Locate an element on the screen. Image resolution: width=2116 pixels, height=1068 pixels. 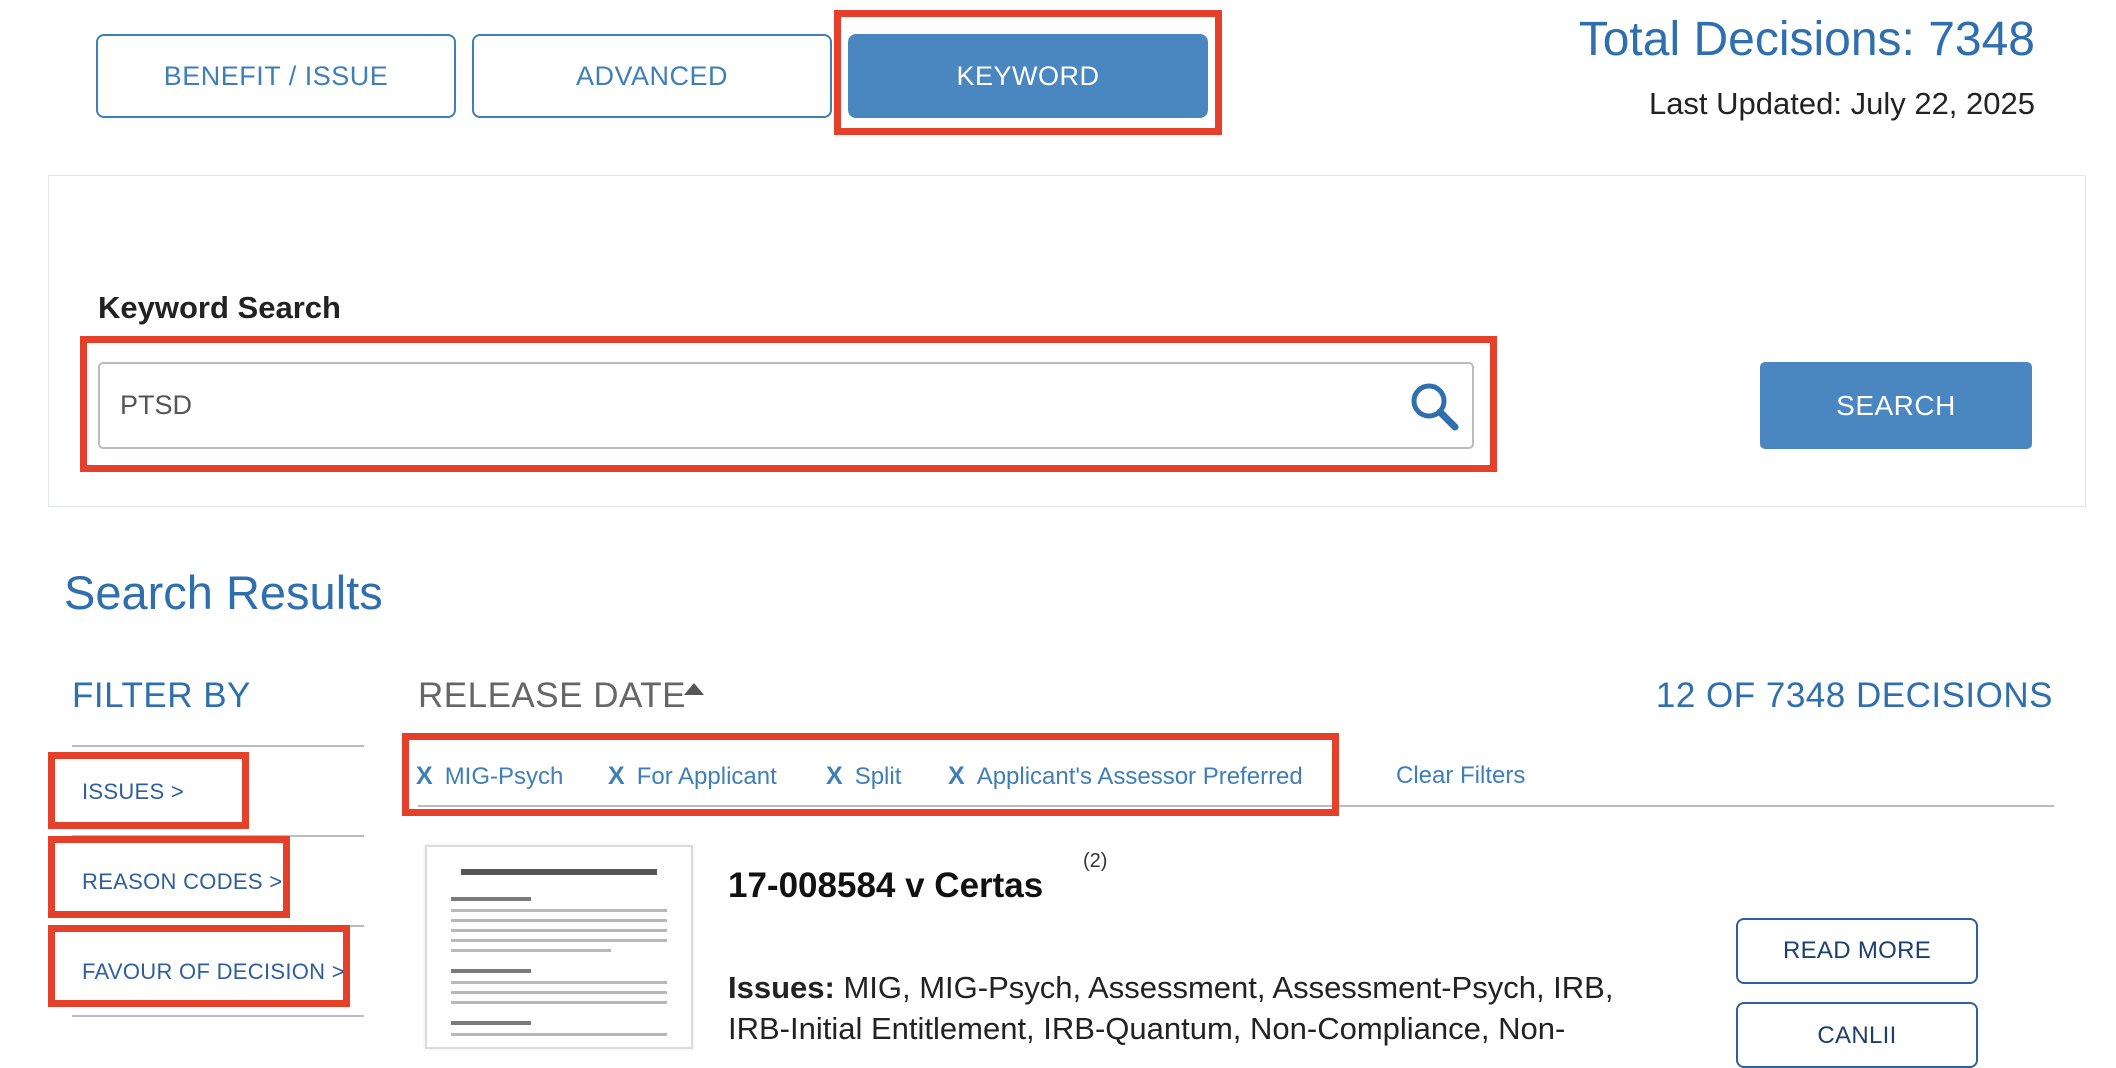
active-filter-label: MIG-Psych is located at coordinates (504, 776).